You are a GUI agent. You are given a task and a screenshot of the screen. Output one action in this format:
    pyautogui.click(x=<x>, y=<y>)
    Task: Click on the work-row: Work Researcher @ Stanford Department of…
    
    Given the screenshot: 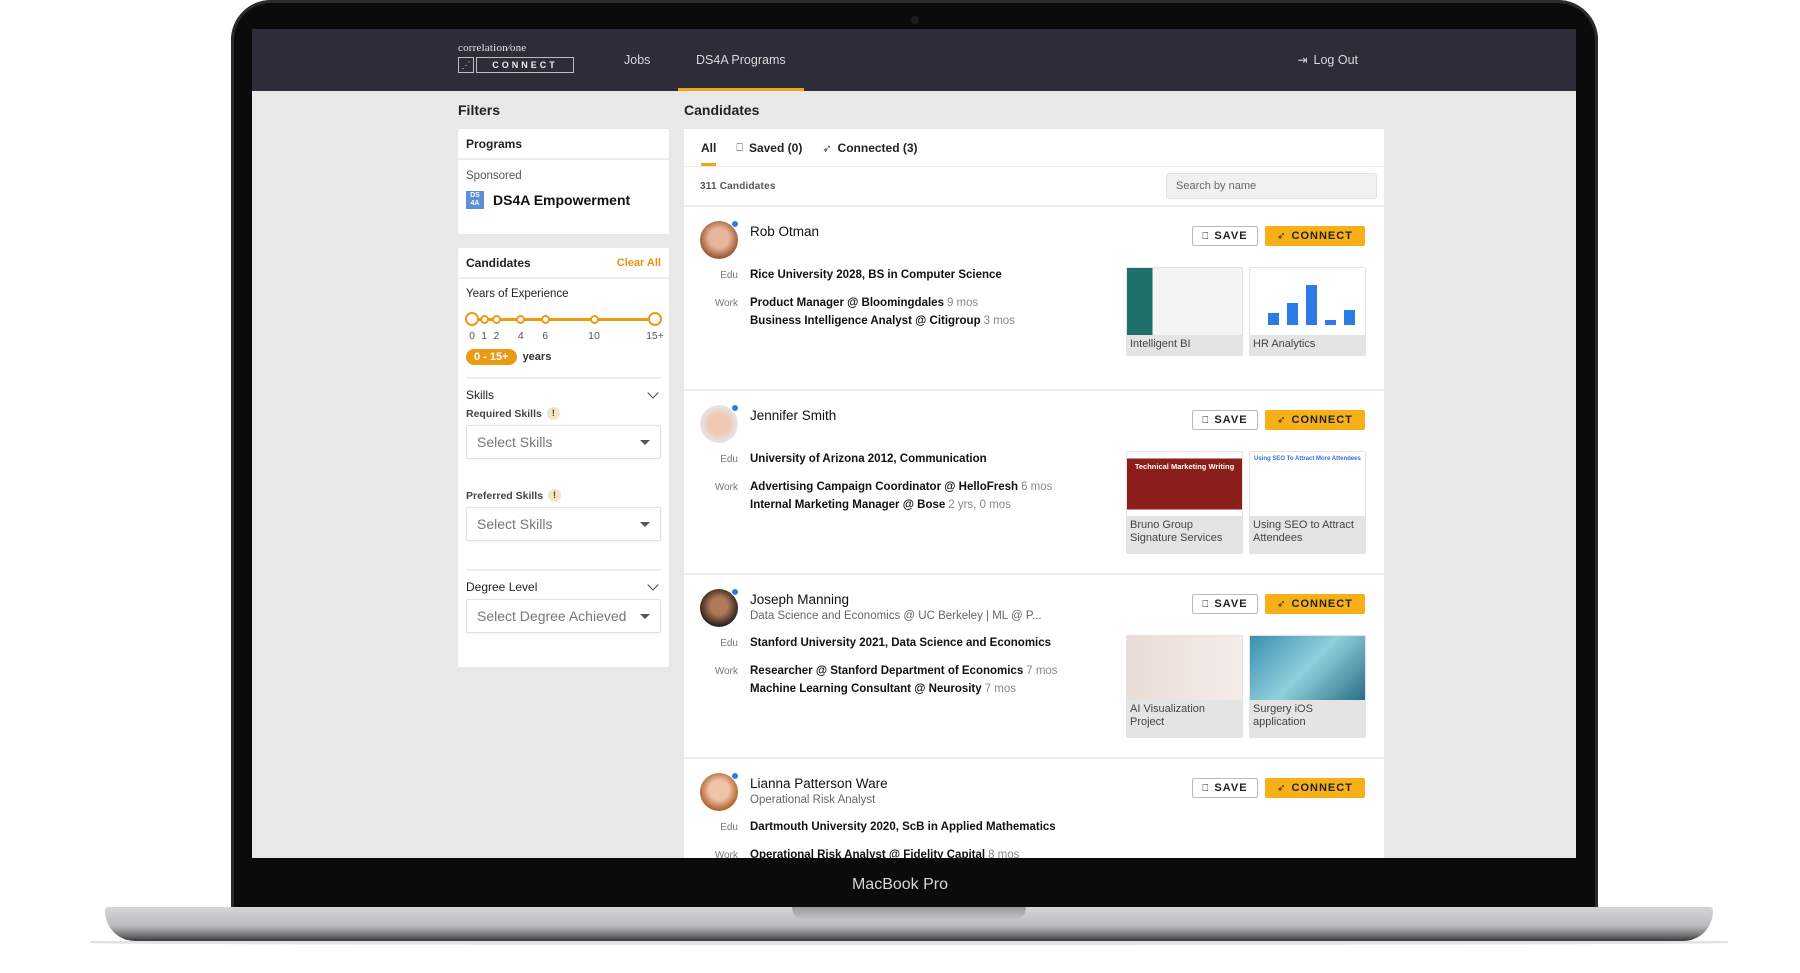 What is the action you would take?
    pyautogui.click(x=871, y=683)
    